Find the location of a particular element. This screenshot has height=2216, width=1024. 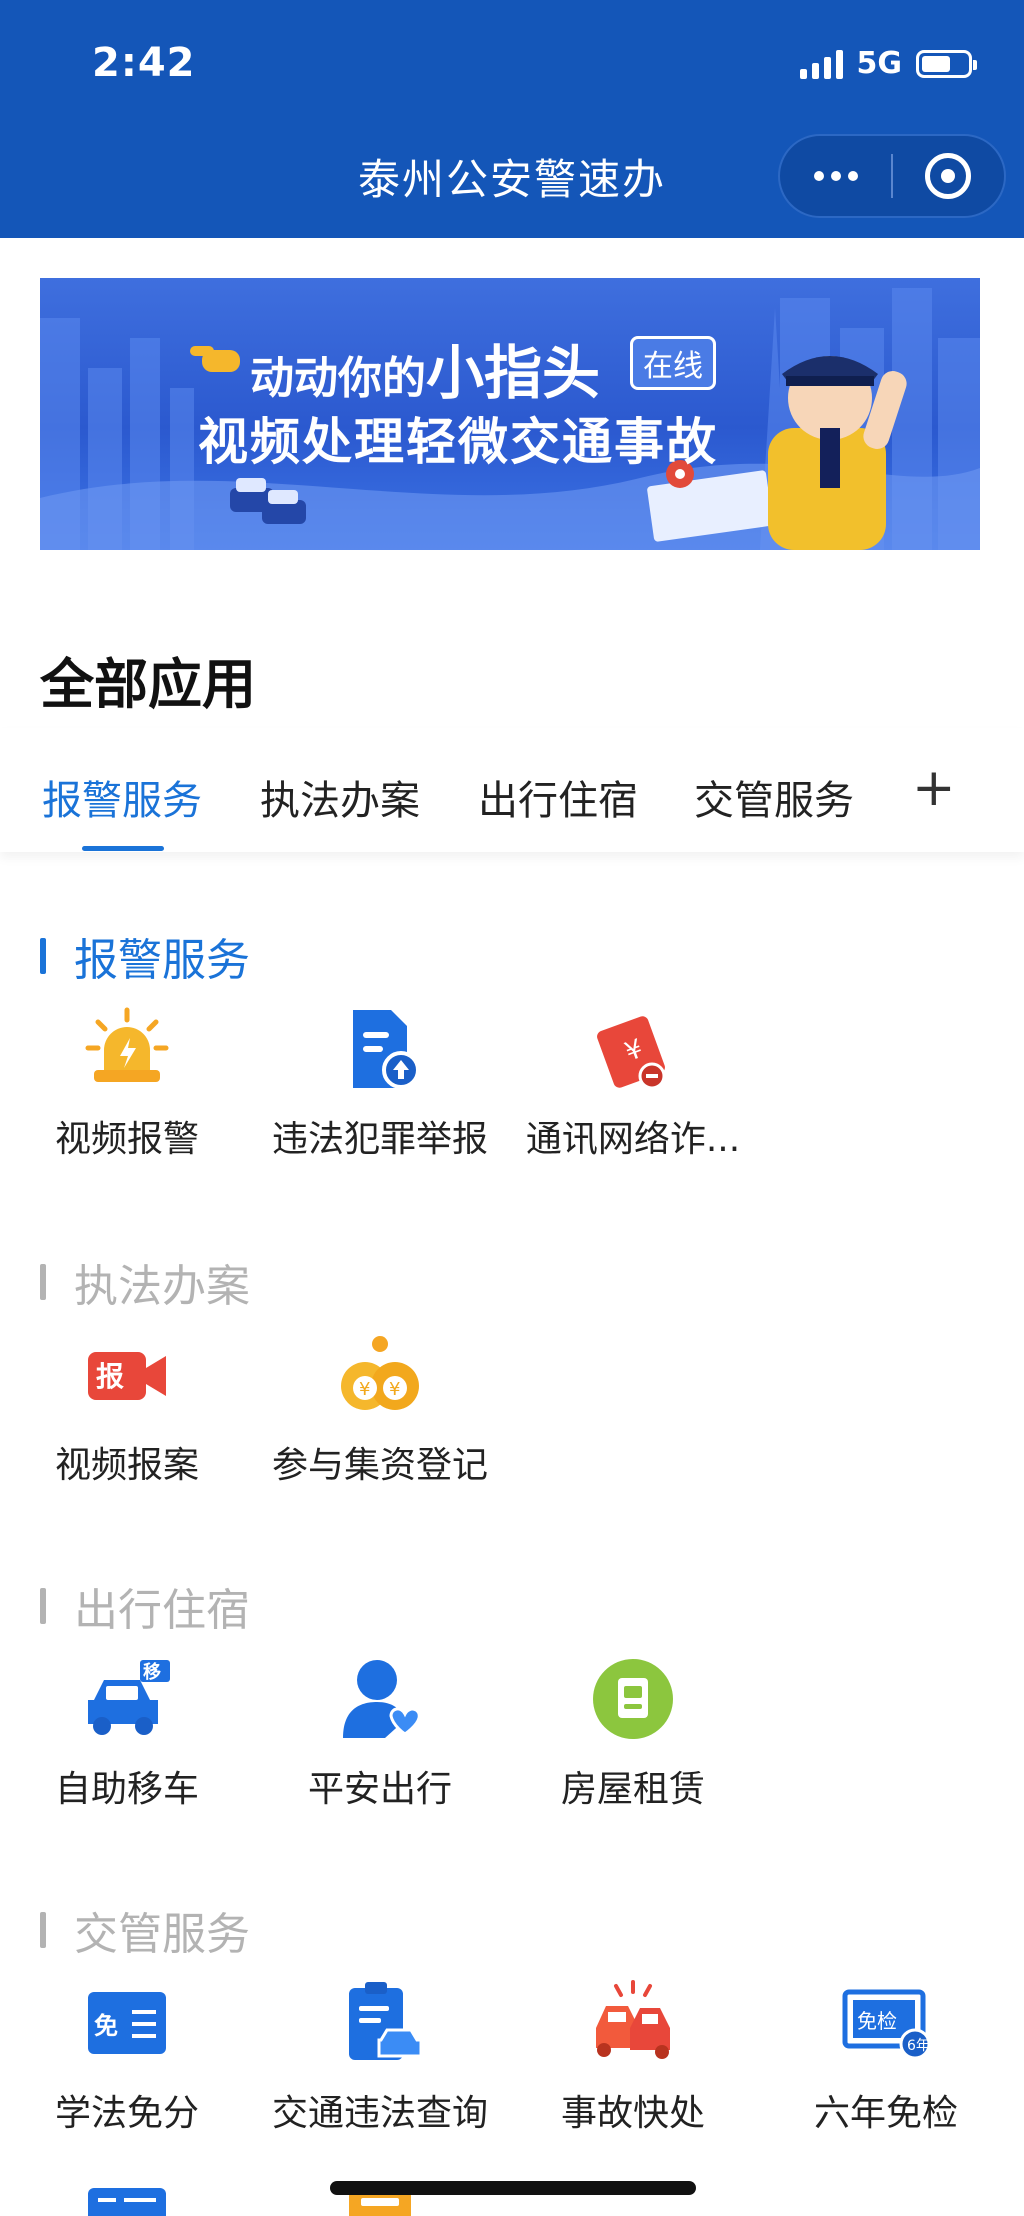

network-type: 5G is located at coordinates (879, 63).